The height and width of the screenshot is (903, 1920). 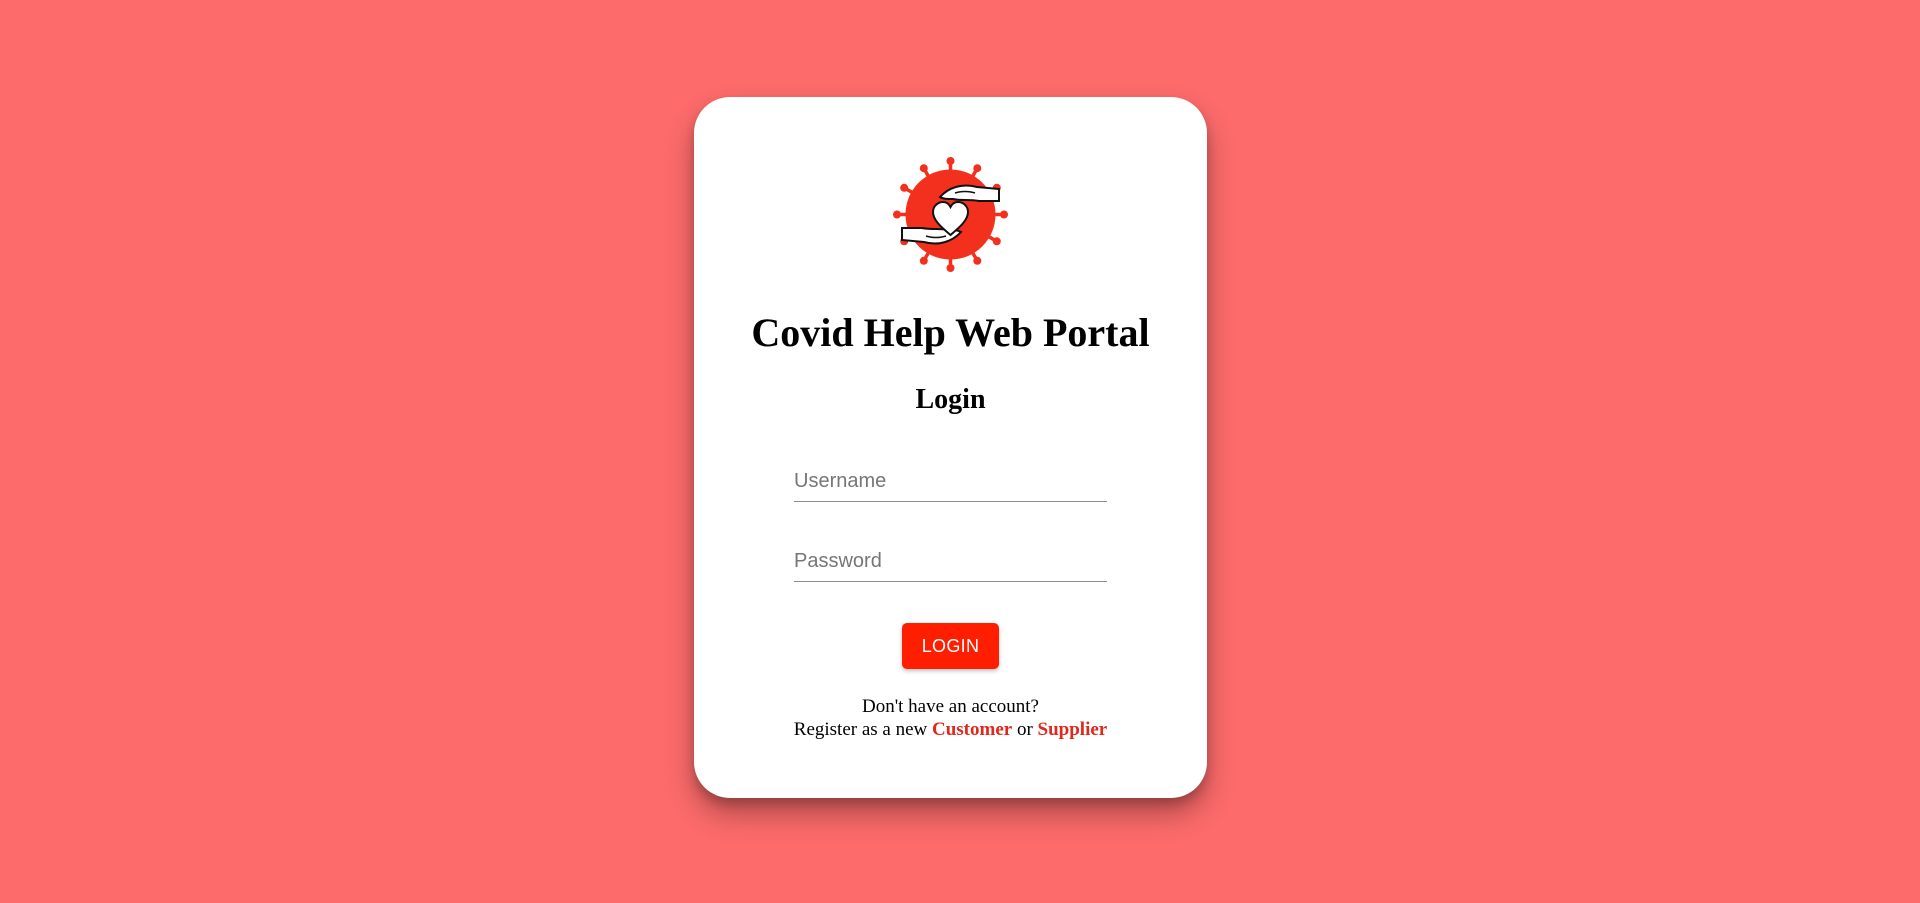 What do you see at coordinates (862, 729) in the screenshot?
I see `register-prefix-text: Register as a new` at bounding box center [862, 729].